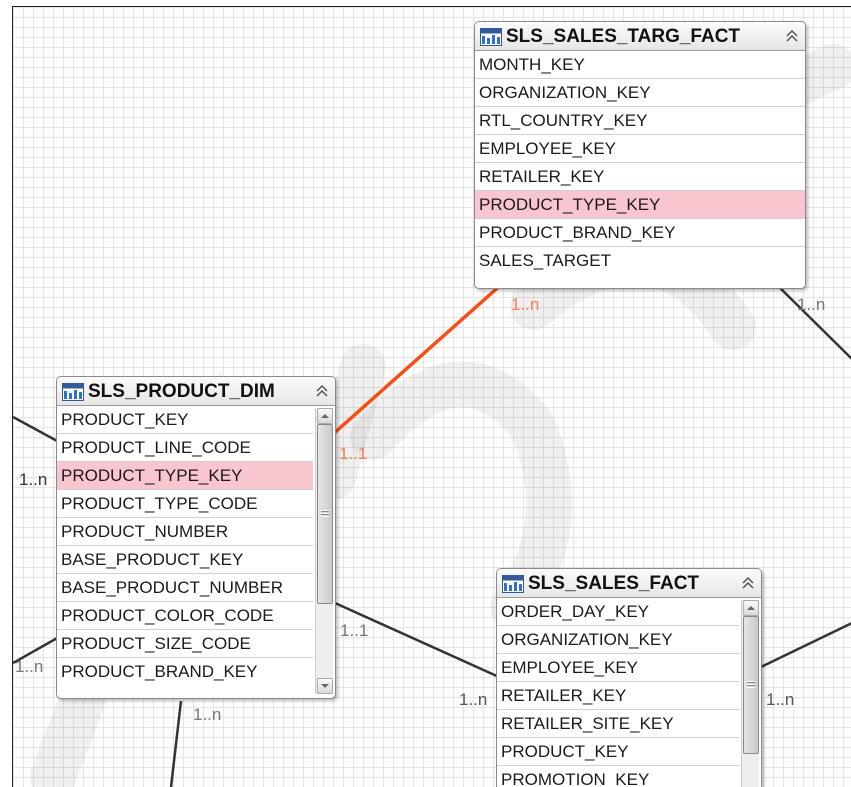  Describe the element at coordinates (640, 65) in the screenshot. I see `column-month-key: MONTH_KEY` at that location.